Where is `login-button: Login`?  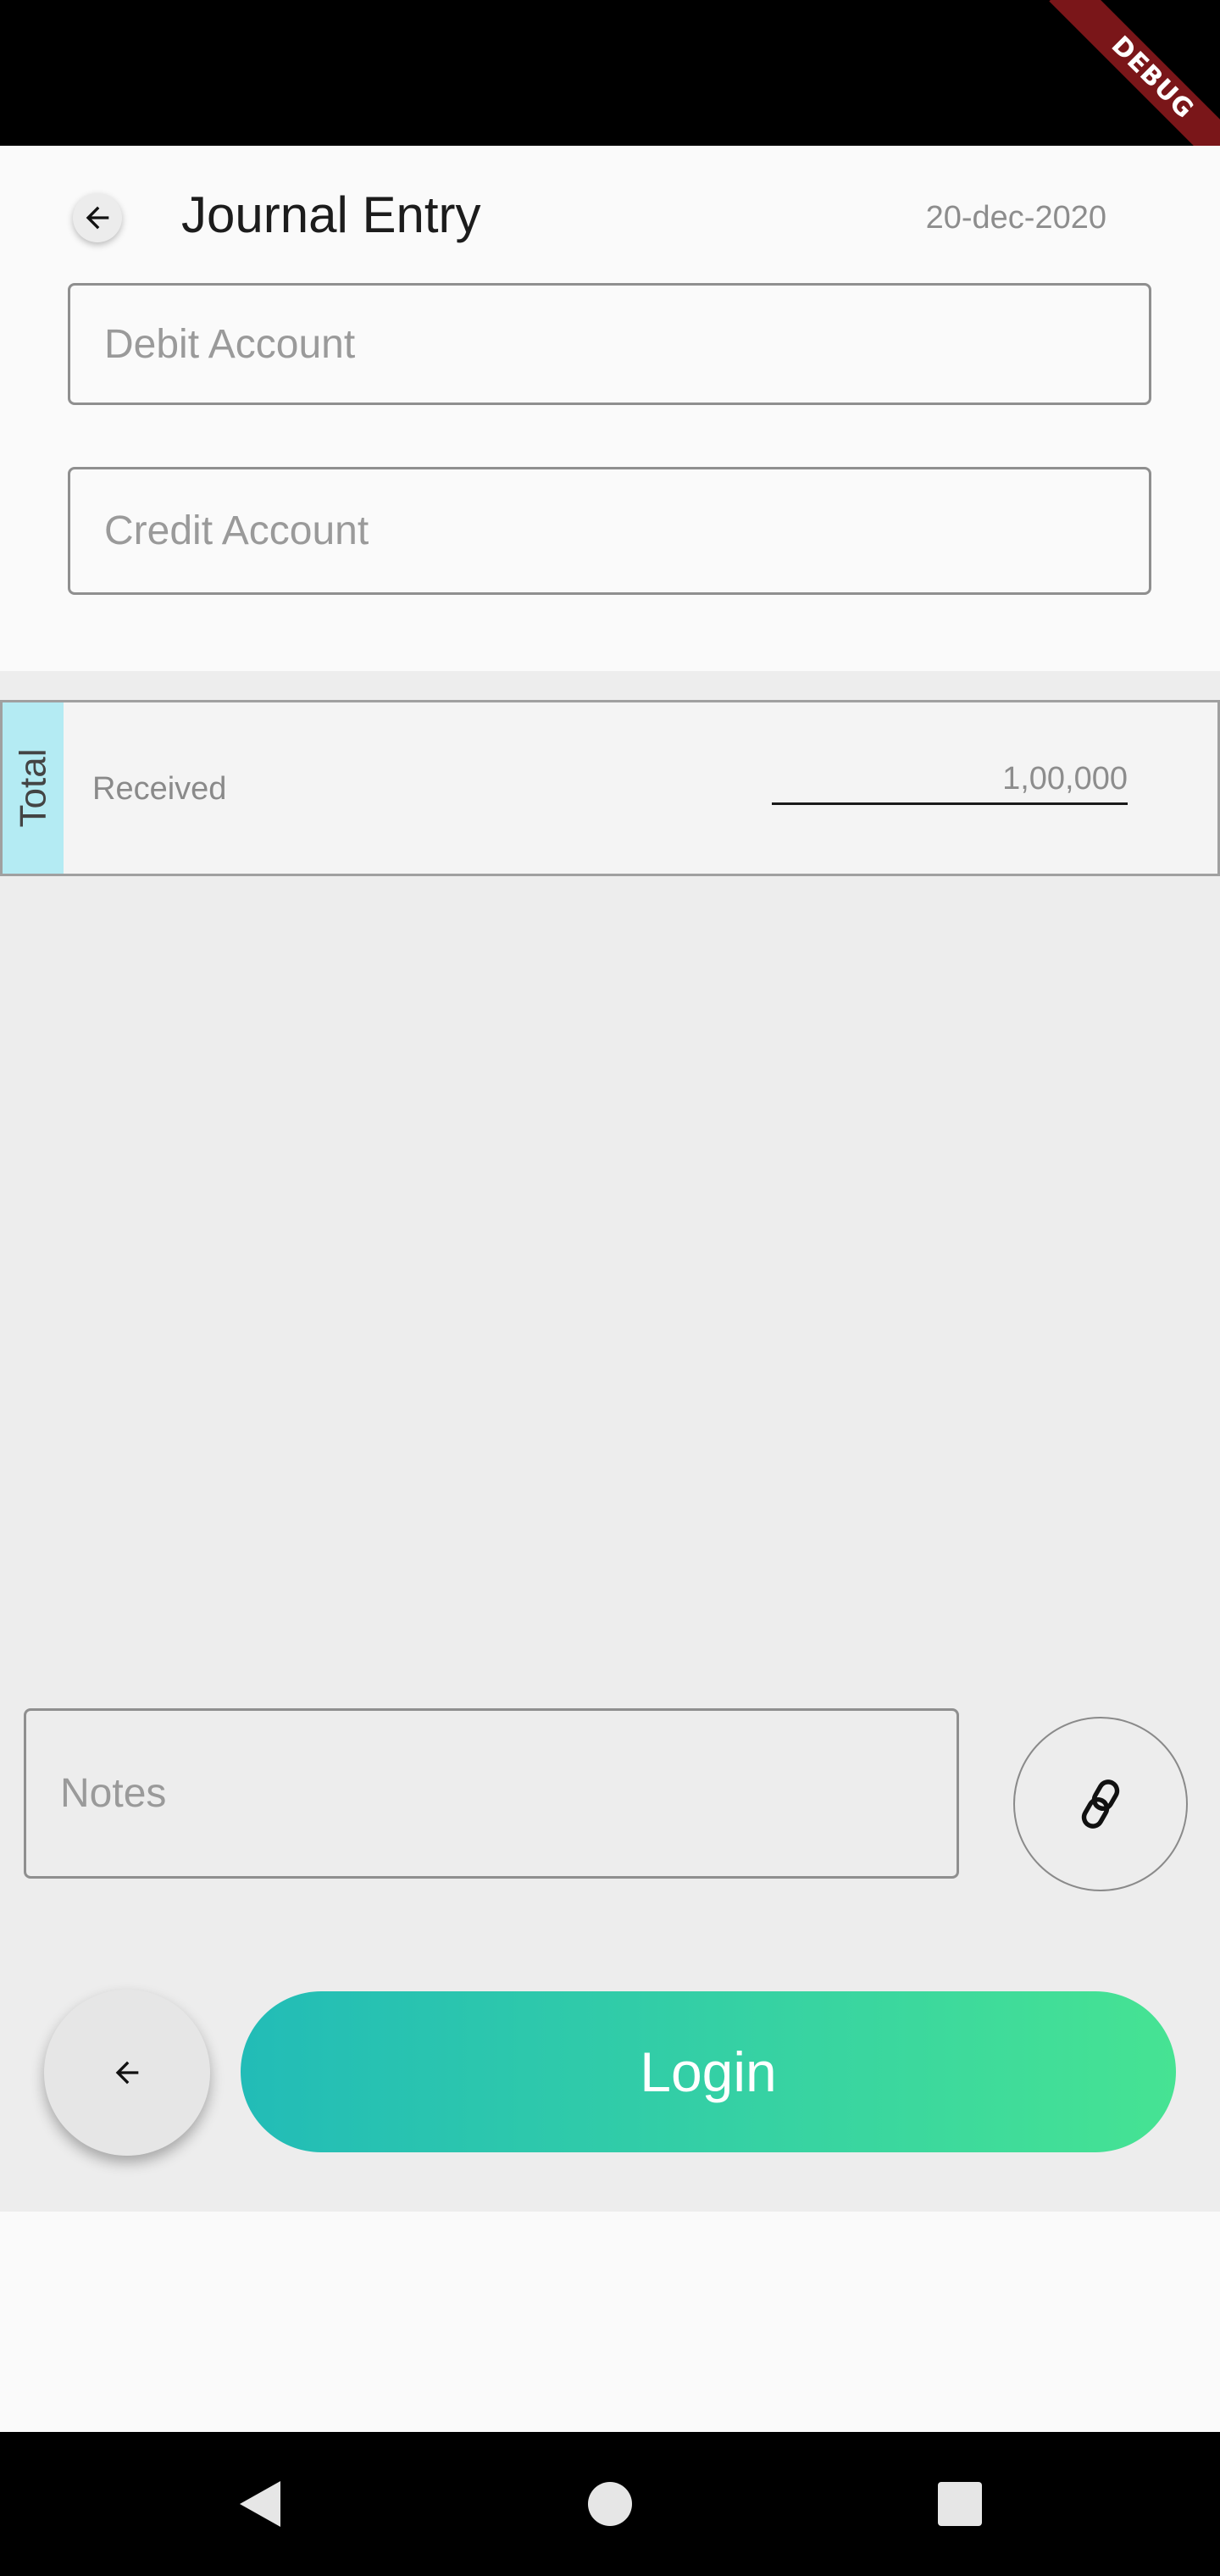
login-button: Login is located at coordinates (708, 2071).